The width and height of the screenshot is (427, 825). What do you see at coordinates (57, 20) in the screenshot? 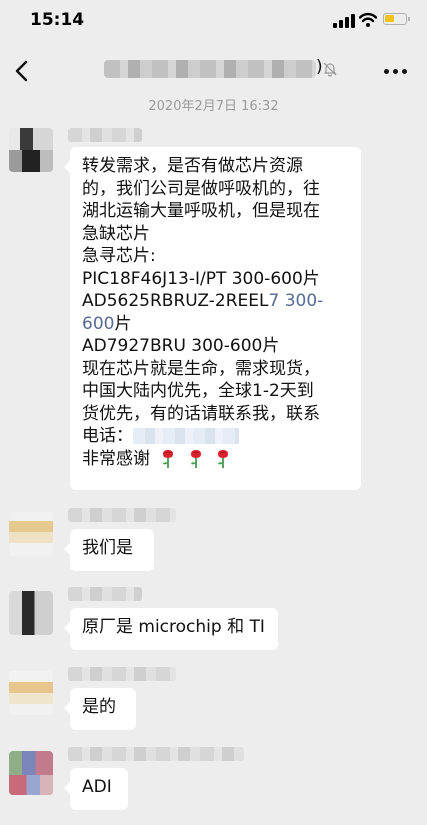
I see `status-time: 15:14` at bounding box center [57, 20].